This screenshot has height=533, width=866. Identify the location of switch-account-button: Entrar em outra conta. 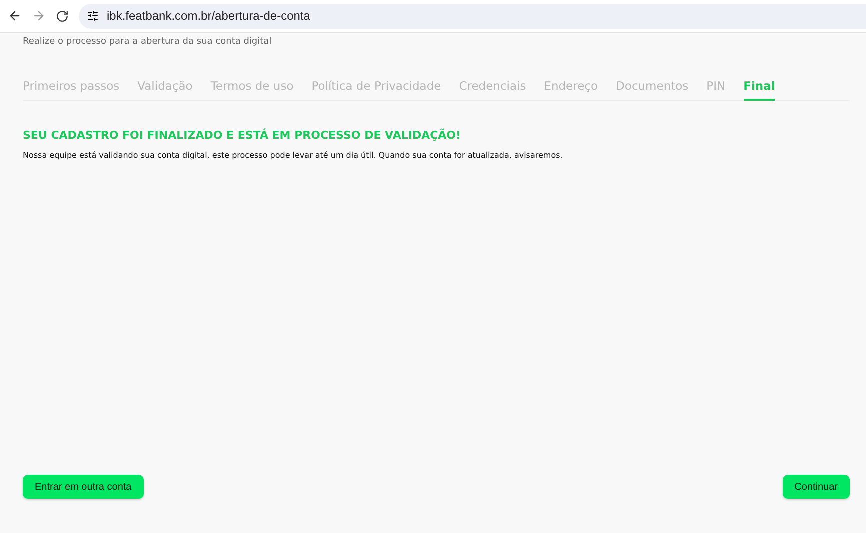
(83, 487).